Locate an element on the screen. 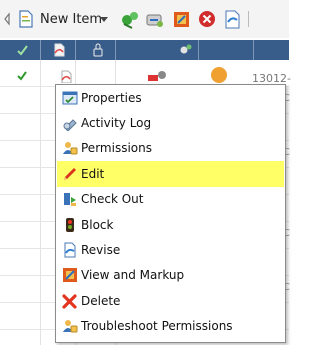 This screenshot has width=320, height=345. menu-item-label: Edit is located at coordinates (93, 173).